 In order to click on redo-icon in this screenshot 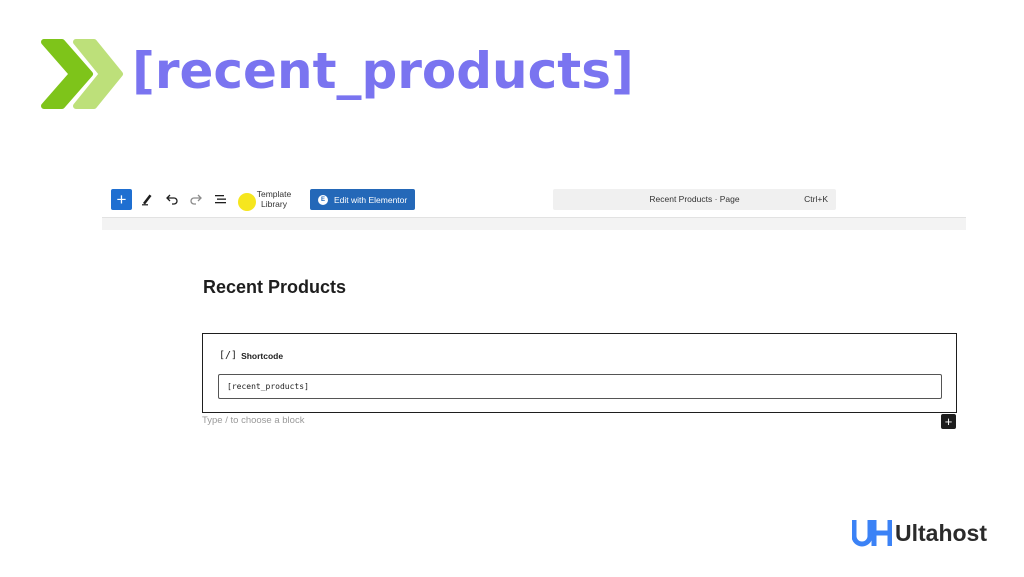, I will do `click(196, 199)`.